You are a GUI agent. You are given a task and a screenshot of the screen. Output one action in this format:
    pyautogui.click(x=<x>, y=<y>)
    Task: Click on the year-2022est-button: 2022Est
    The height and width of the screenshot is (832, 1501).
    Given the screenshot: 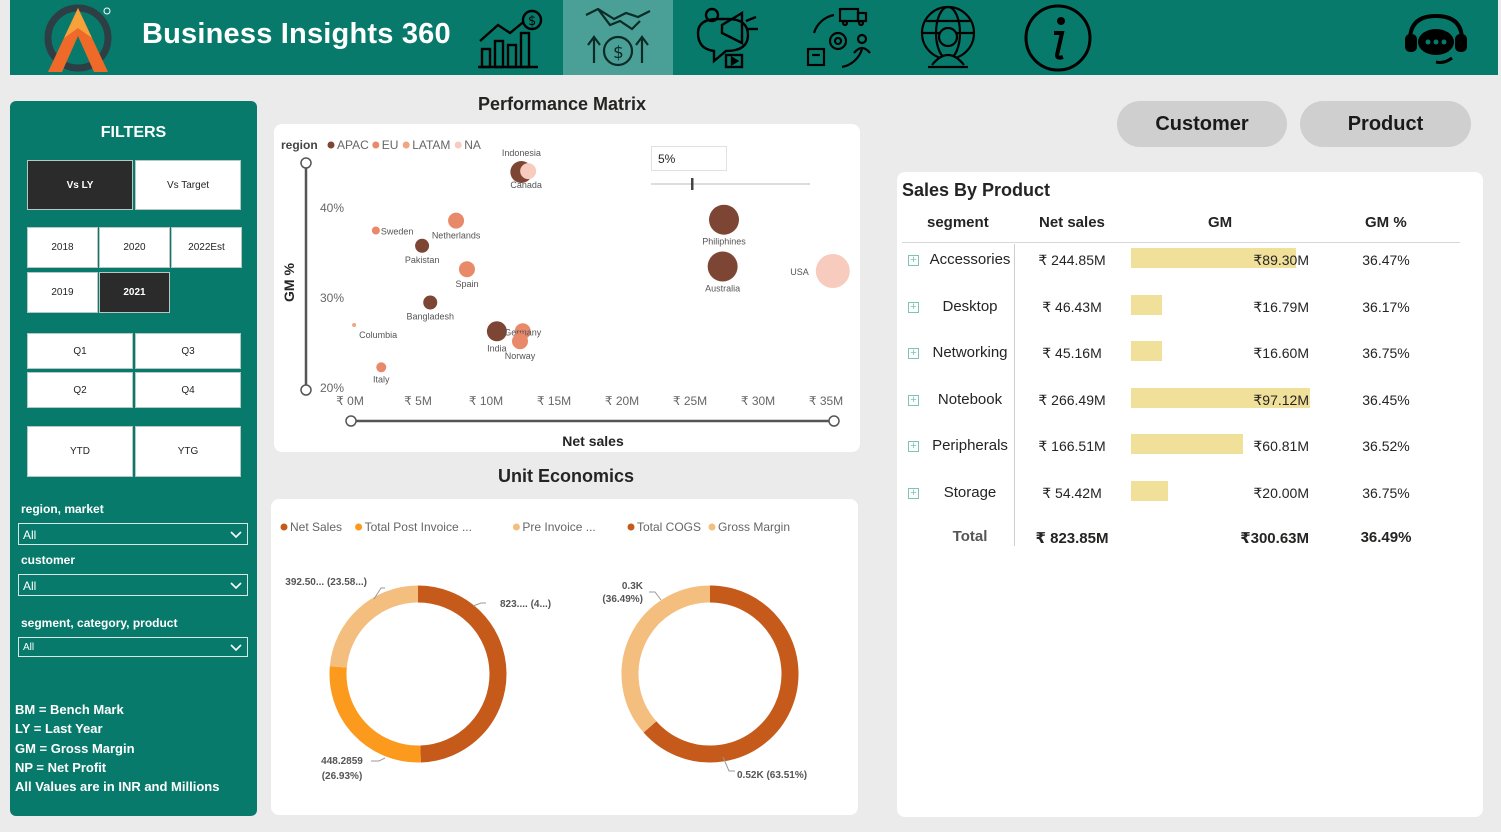 What is the action you would take?
    pyautogui.click(x=206, y=247)
    